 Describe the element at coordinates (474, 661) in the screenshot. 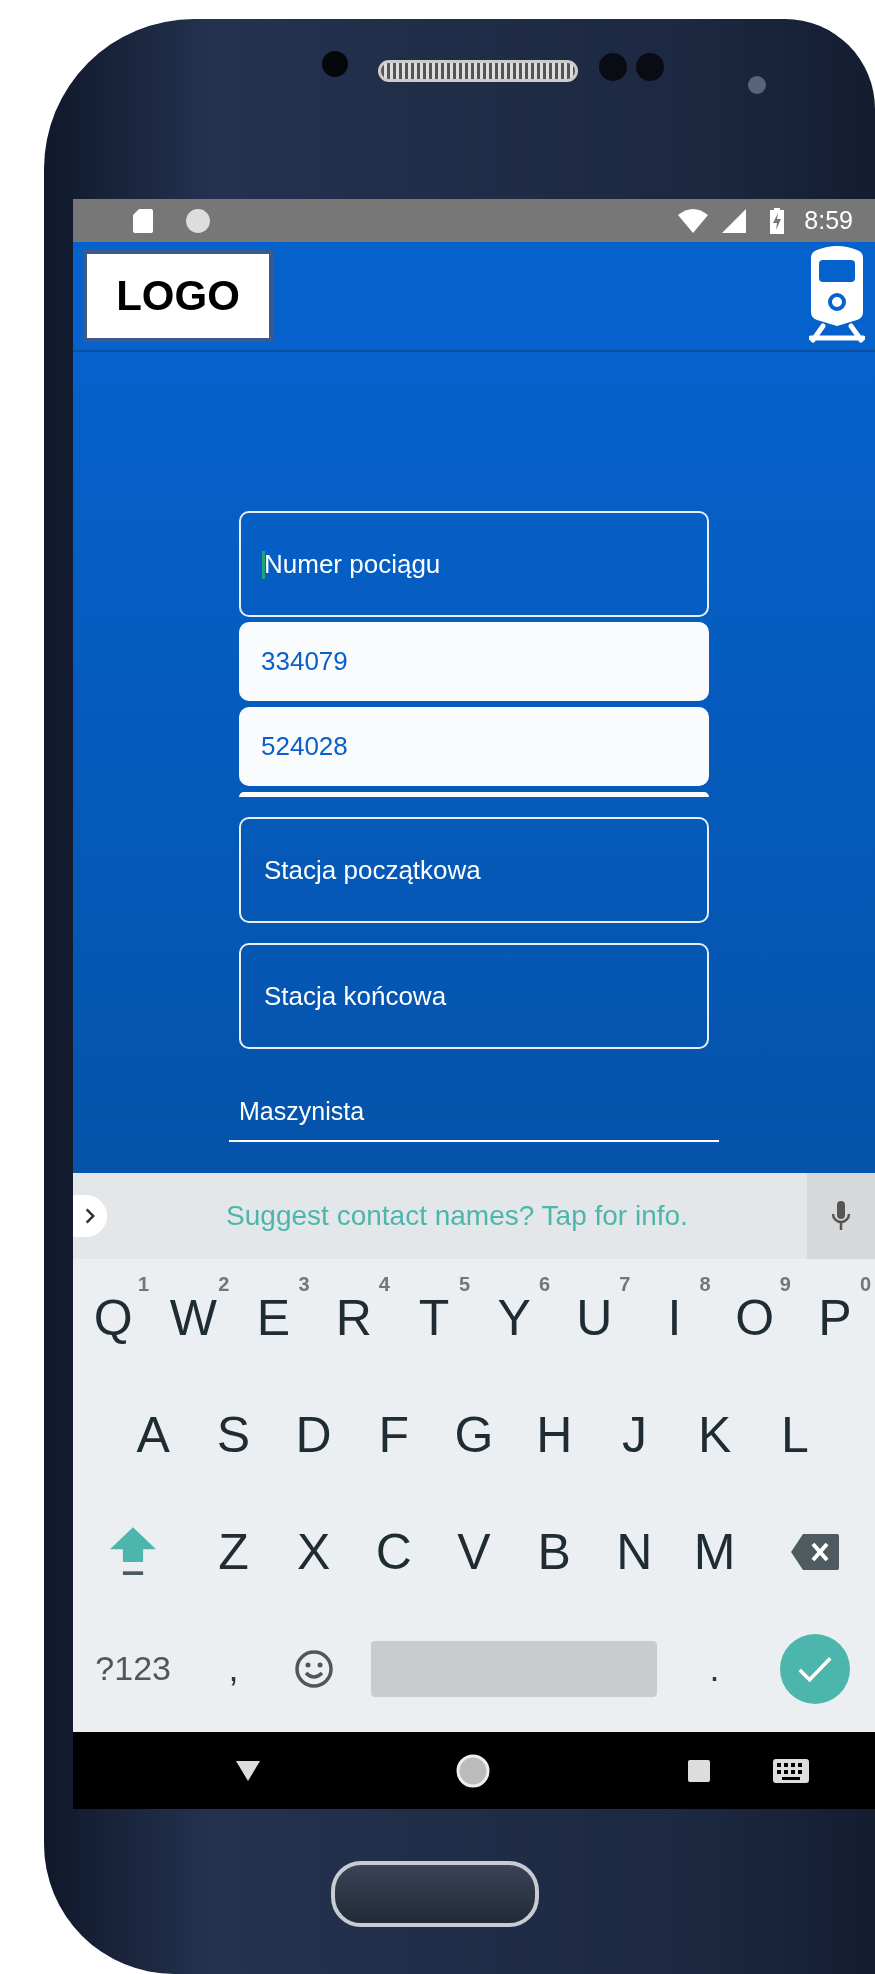

I see `dropdown-item: 334079` at that location.